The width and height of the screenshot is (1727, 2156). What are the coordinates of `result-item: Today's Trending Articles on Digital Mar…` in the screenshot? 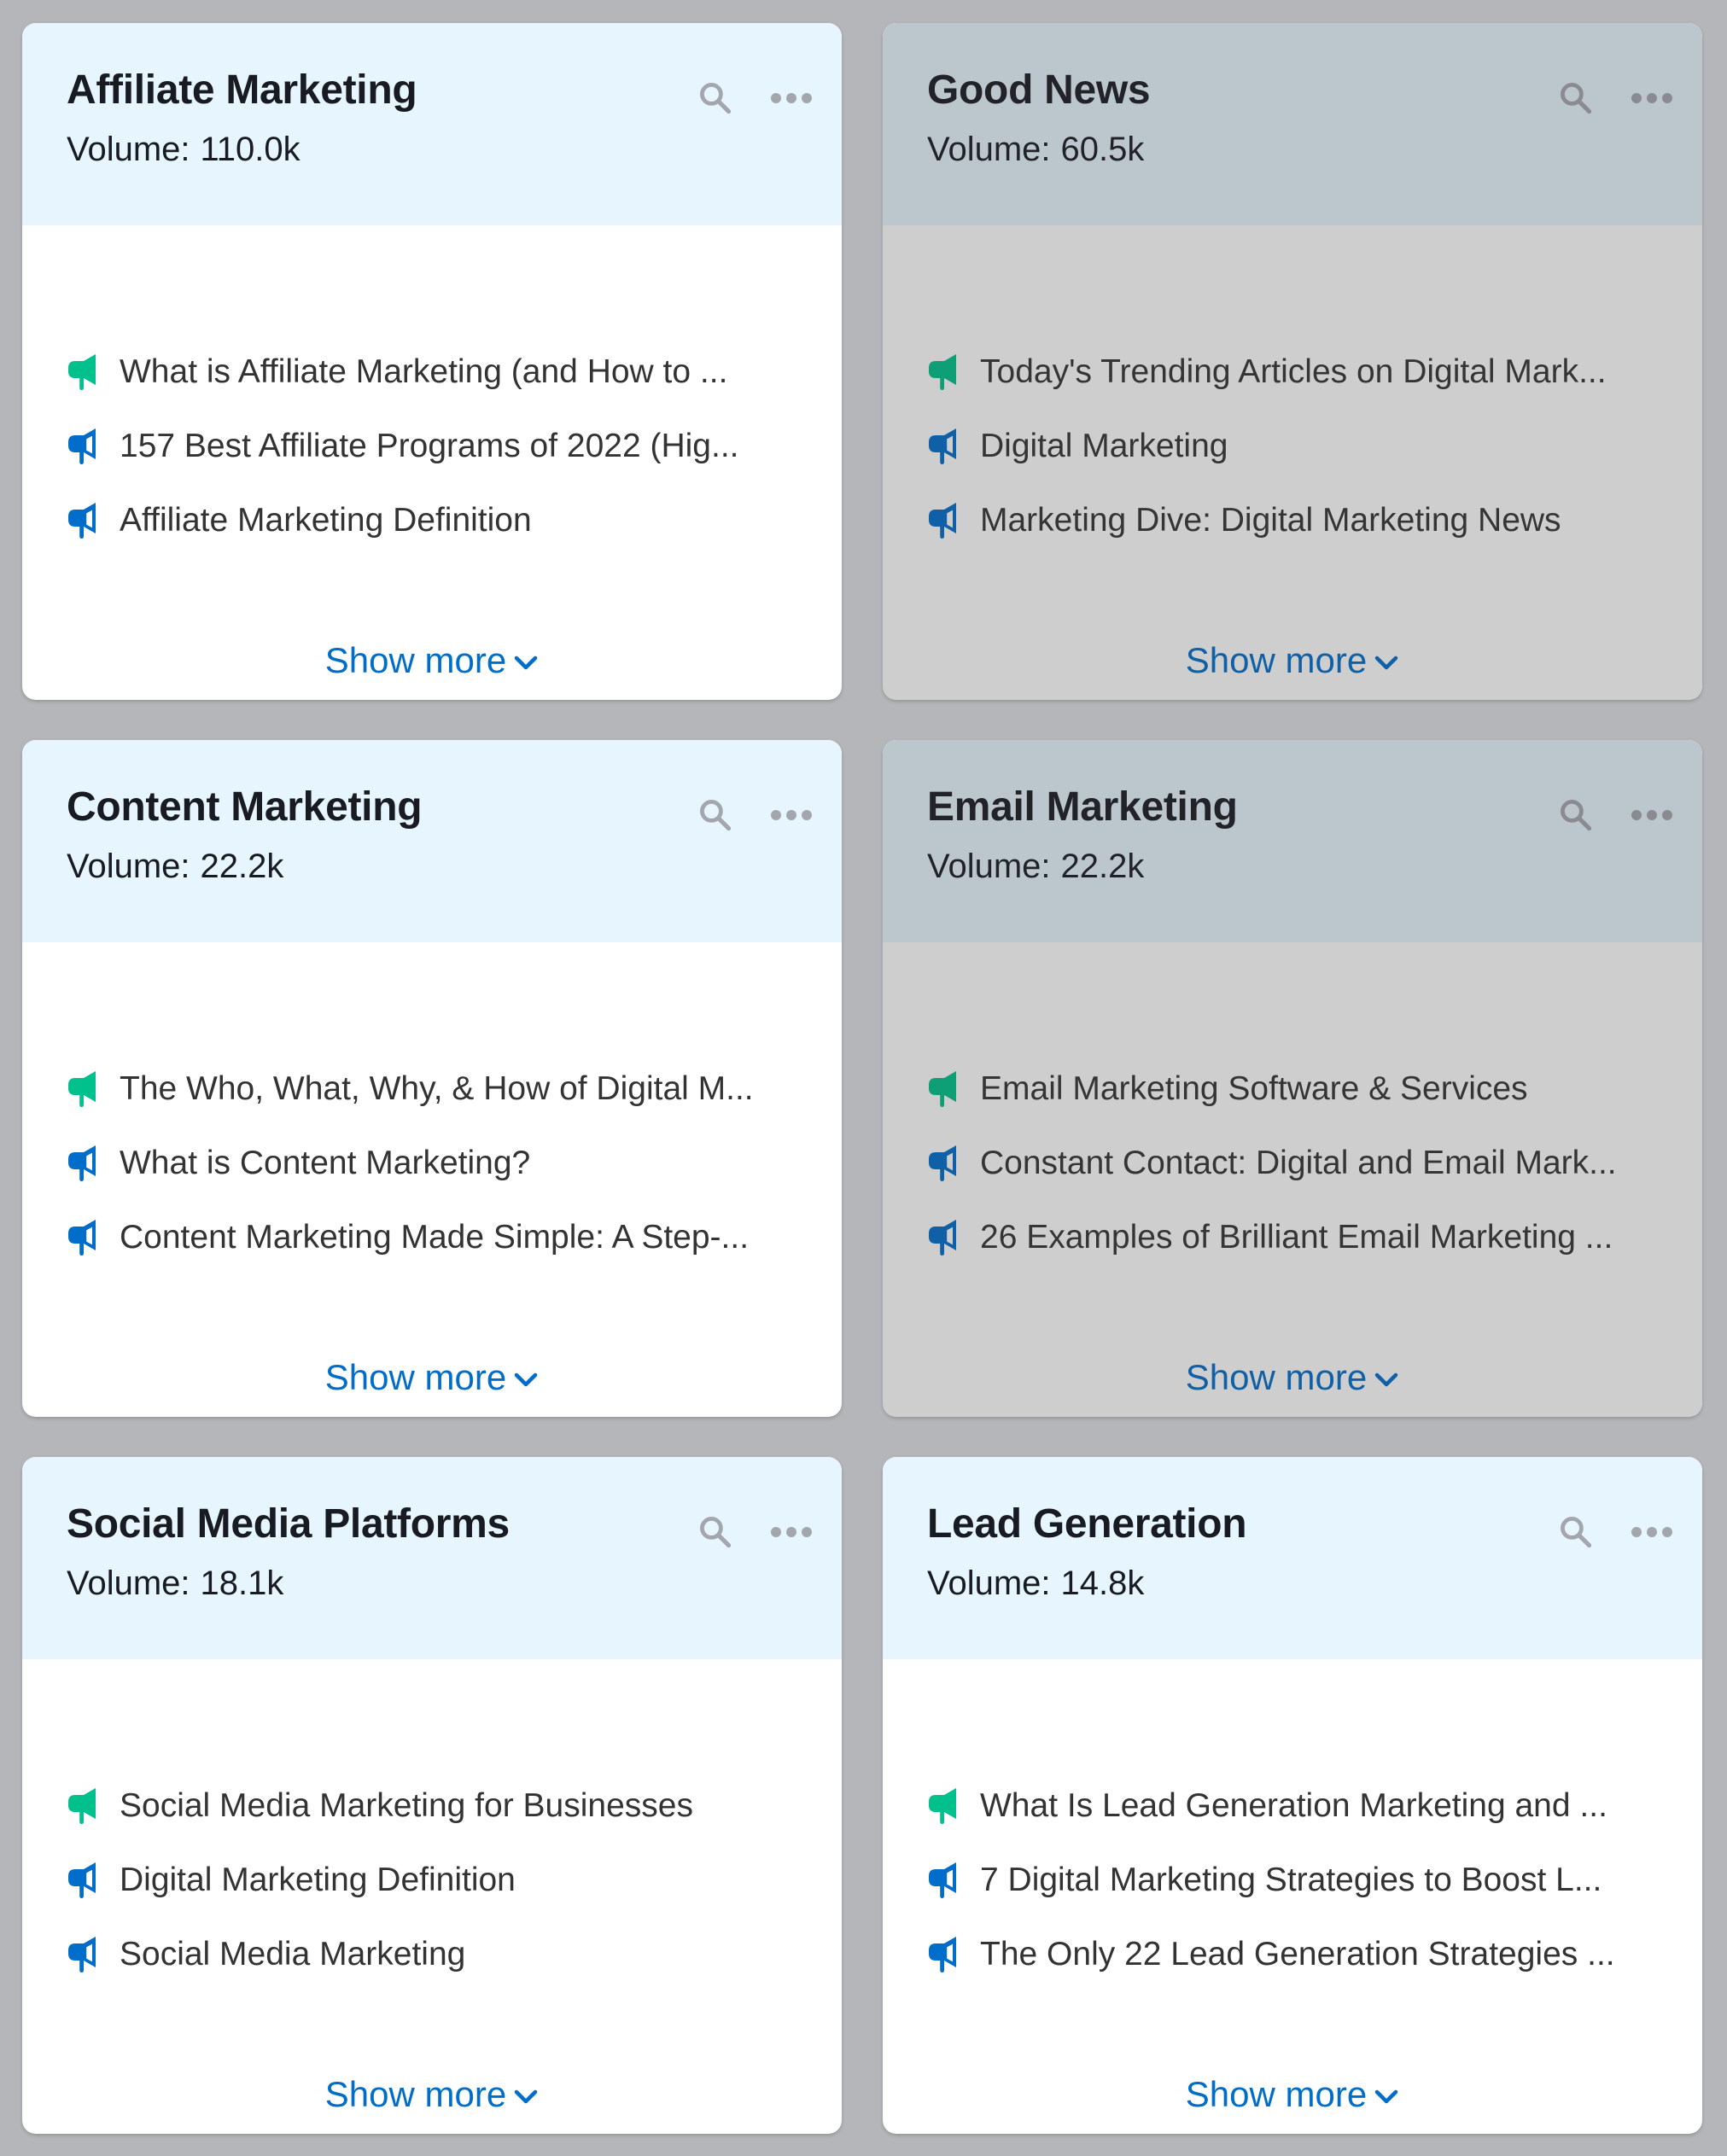 It's located at (1289, 372).